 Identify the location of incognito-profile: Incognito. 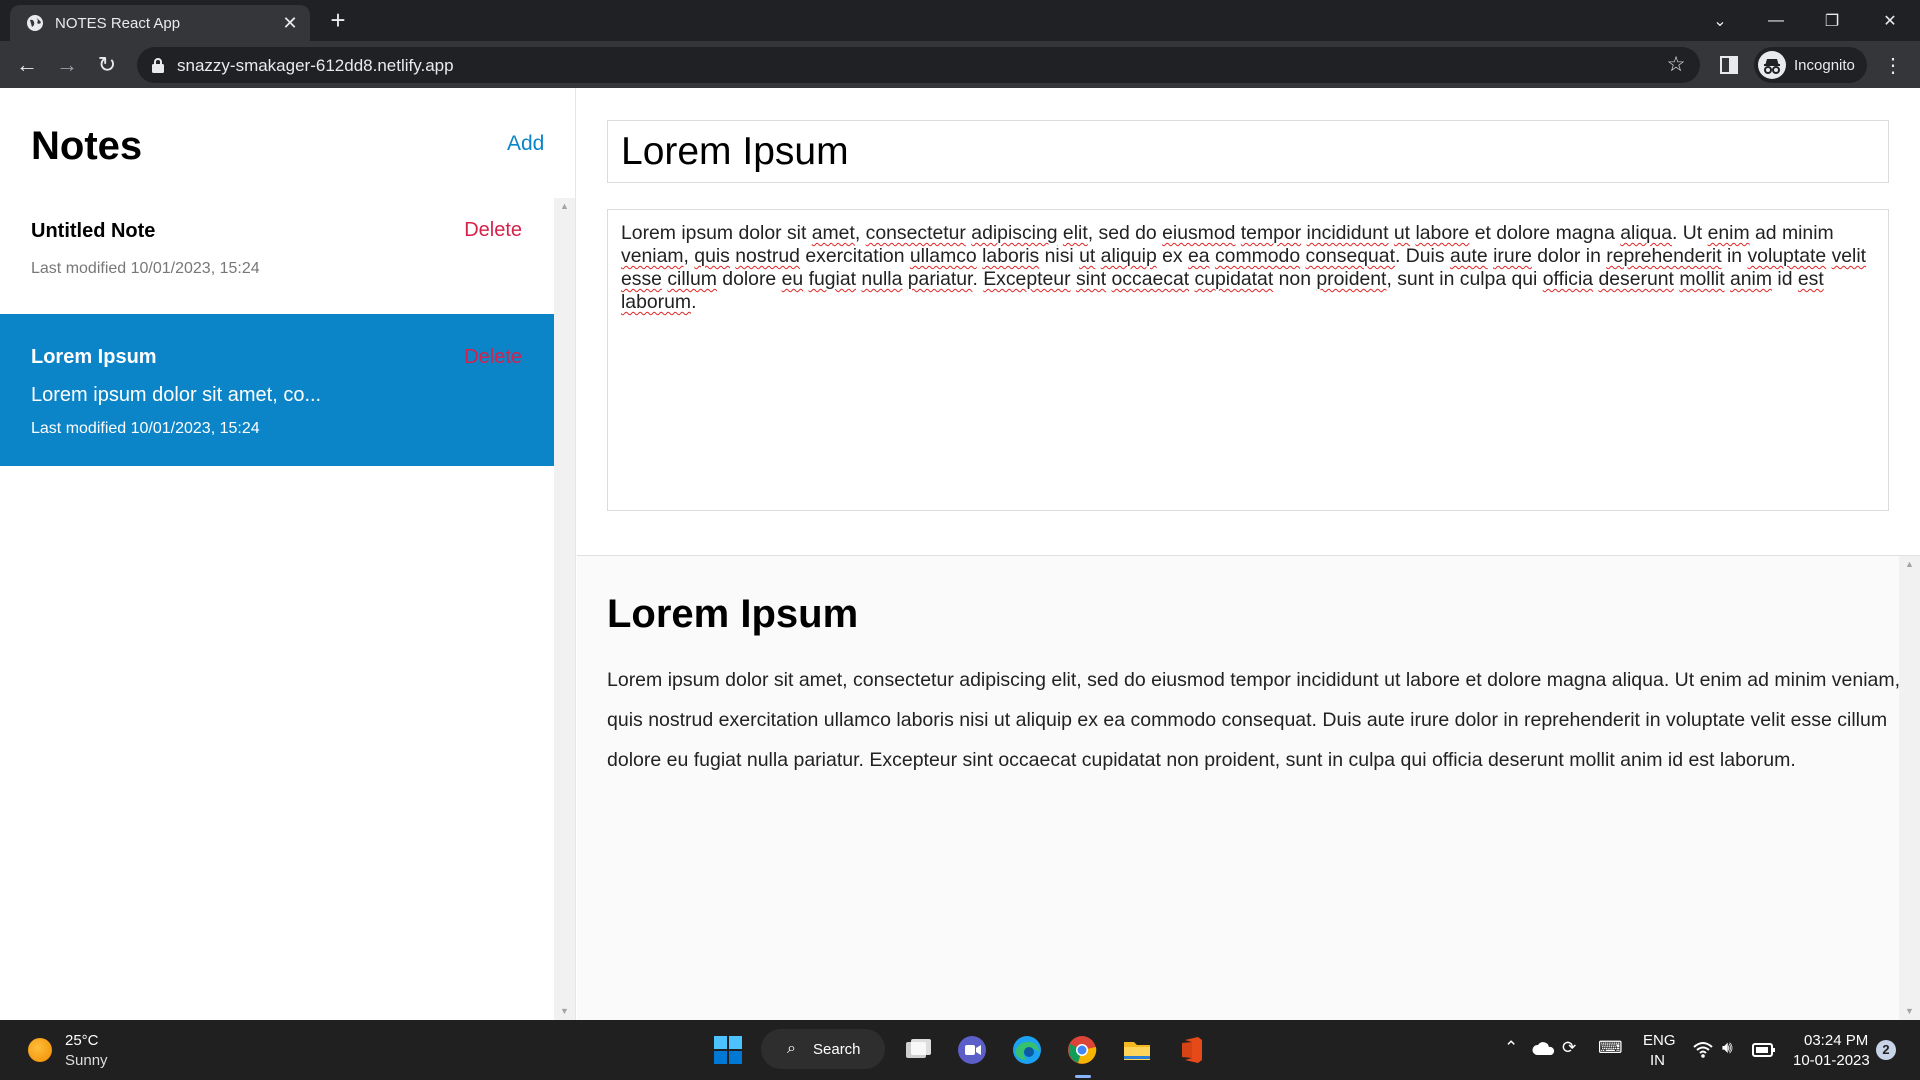
(1810, 65).